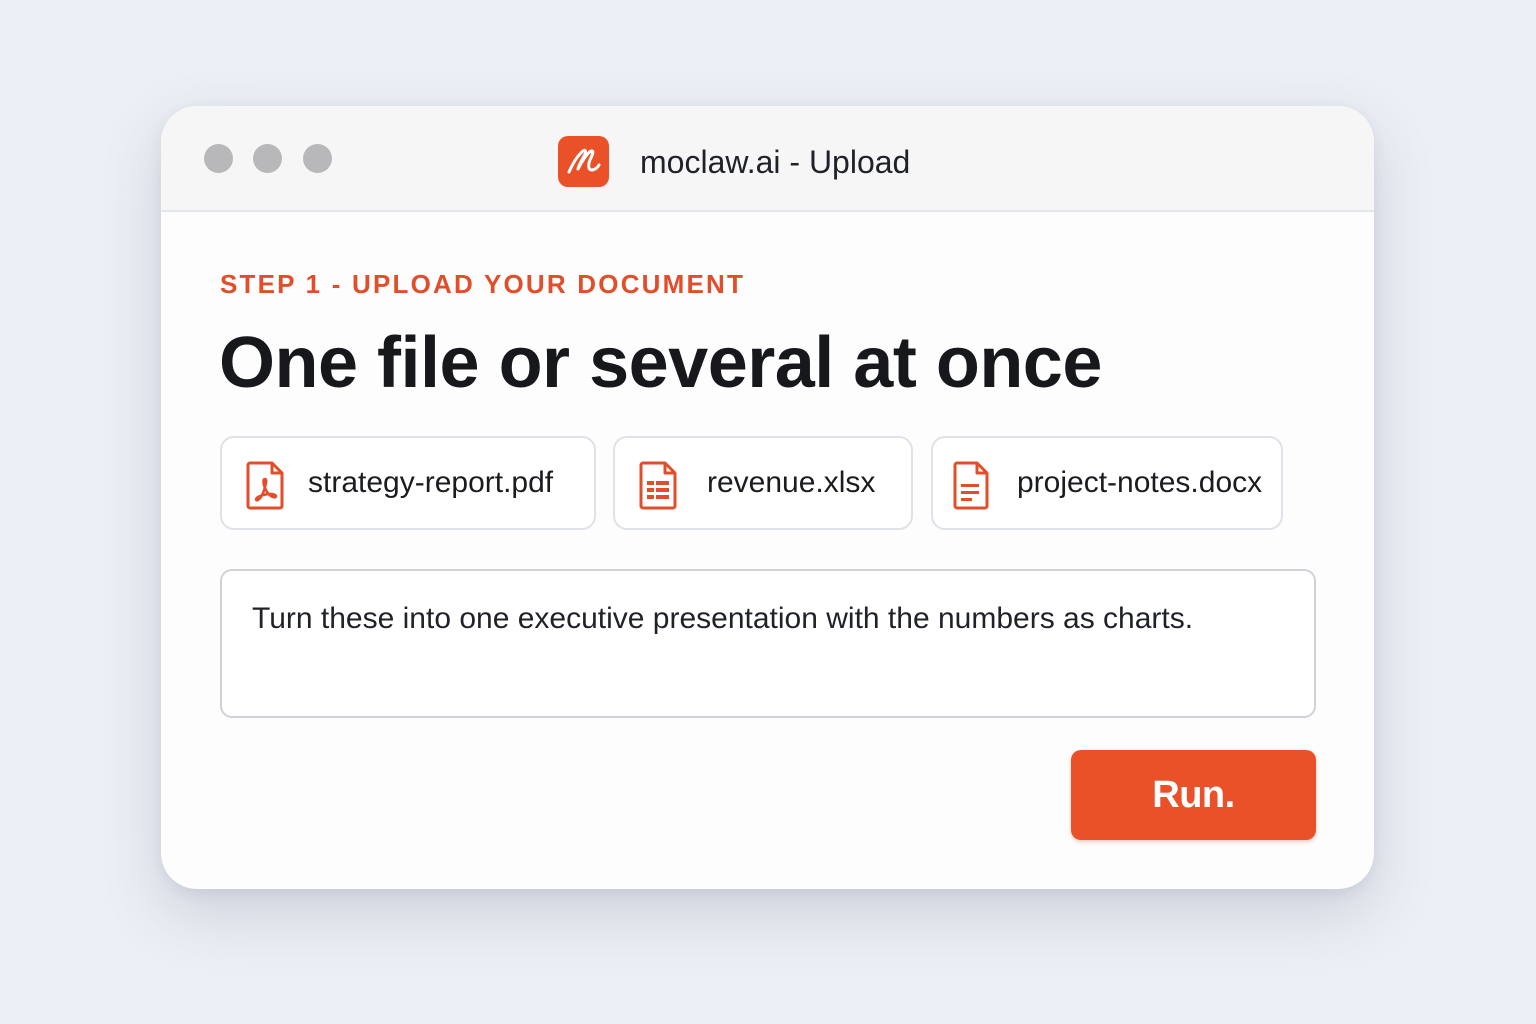  I want to click on window-maximize-button, so click(317, 158).